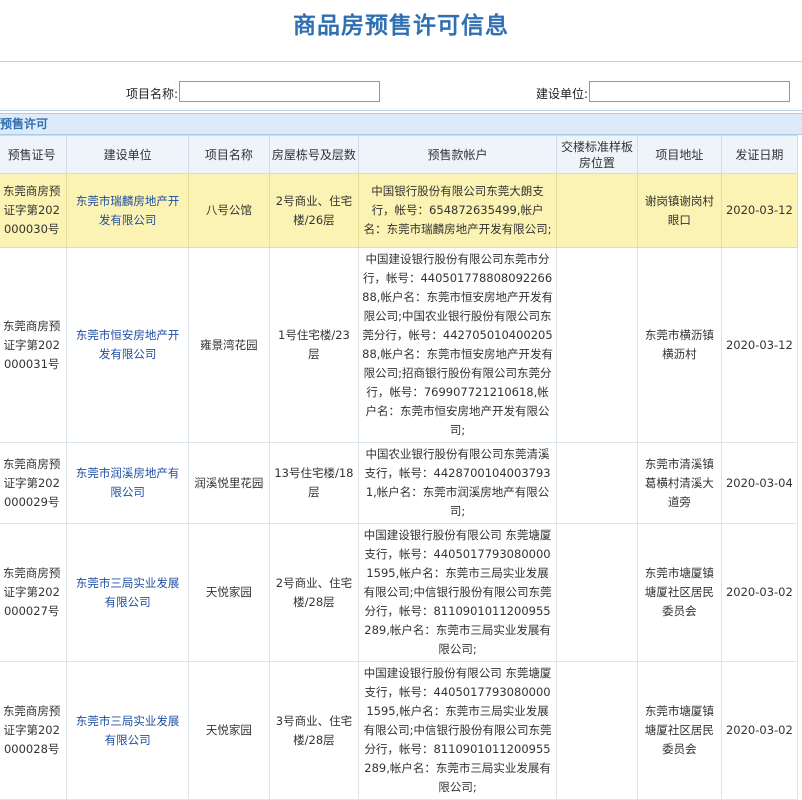  Describe the element at coordinates (689, 91) in the screenshot. I see `developer-input` at that location.